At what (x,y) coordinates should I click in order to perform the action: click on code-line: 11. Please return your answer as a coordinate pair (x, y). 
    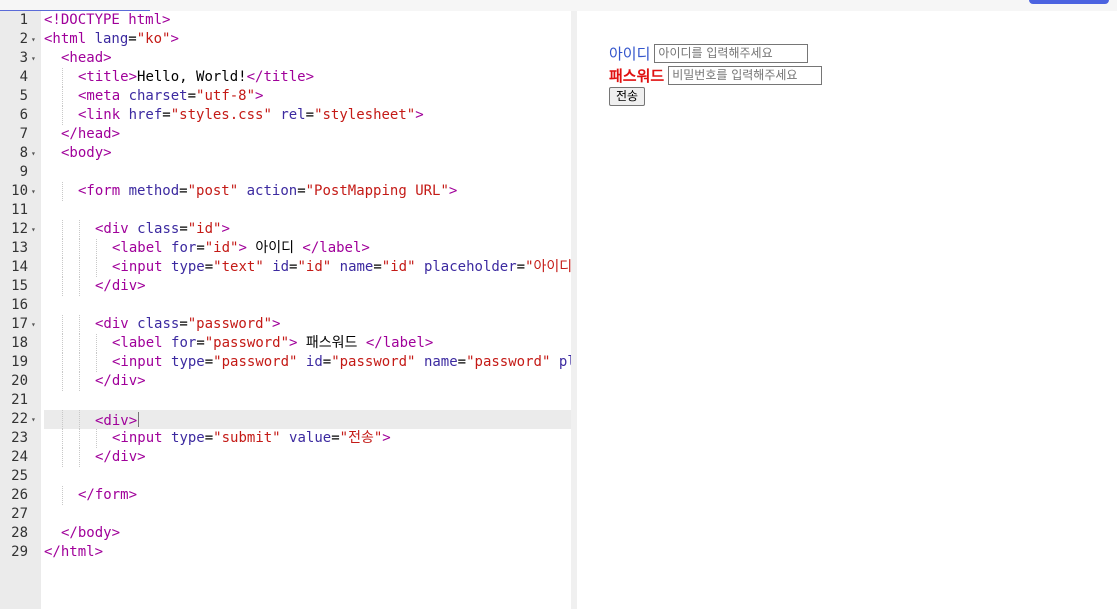
    Looking at the image, I should click on (285, 210).